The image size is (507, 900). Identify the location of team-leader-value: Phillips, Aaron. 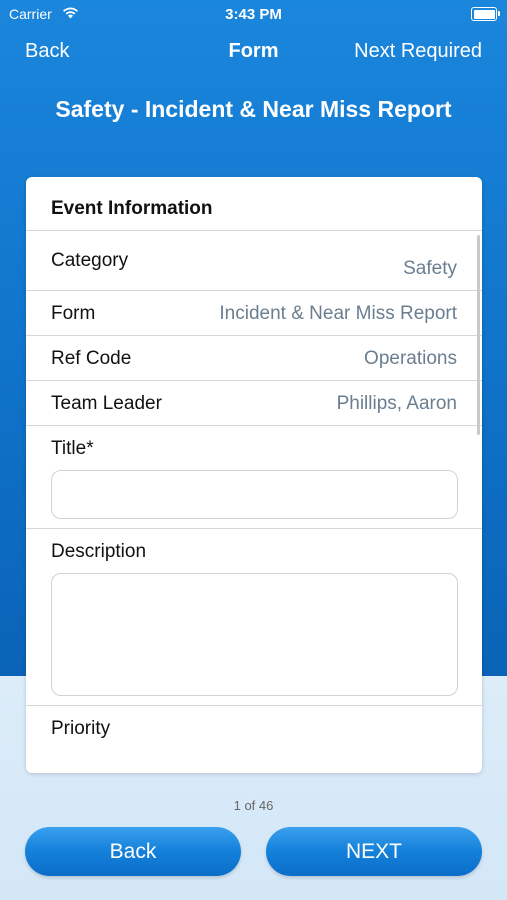
(396, 403).